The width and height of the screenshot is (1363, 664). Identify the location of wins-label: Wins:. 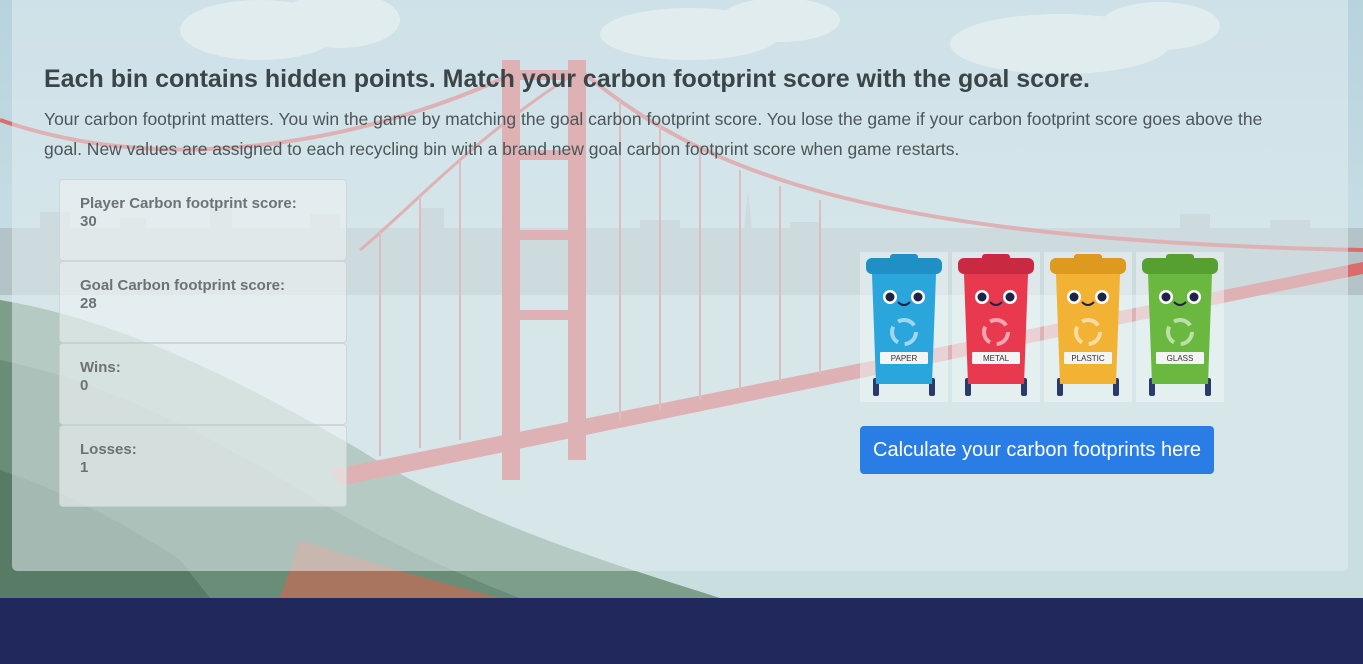
(100, 367).